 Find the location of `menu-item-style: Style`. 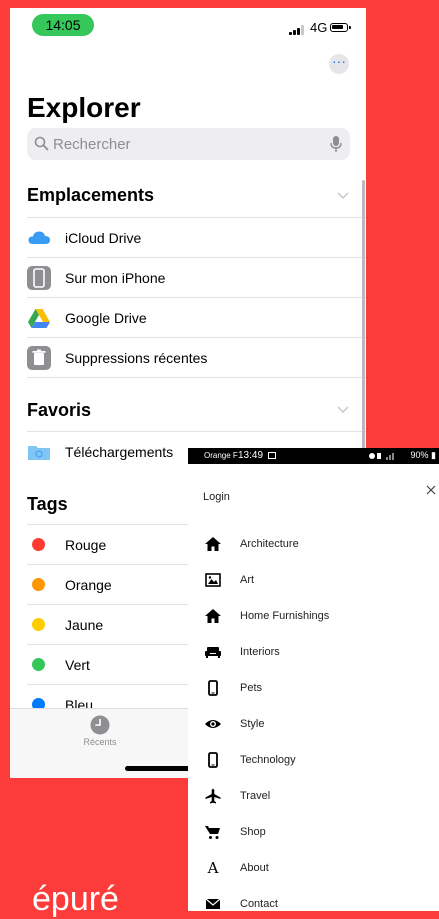

menu-item-style: Style is located at coordinates (318, 724).